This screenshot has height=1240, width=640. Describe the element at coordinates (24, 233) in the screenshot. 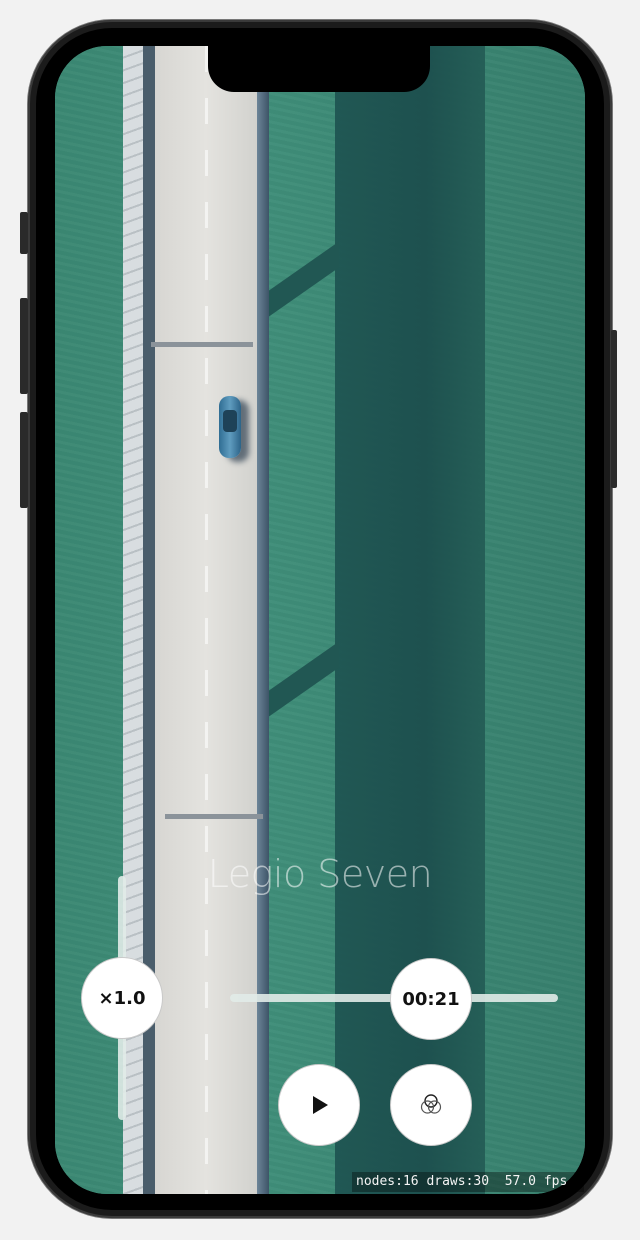

I see `silent-switch` at that location.